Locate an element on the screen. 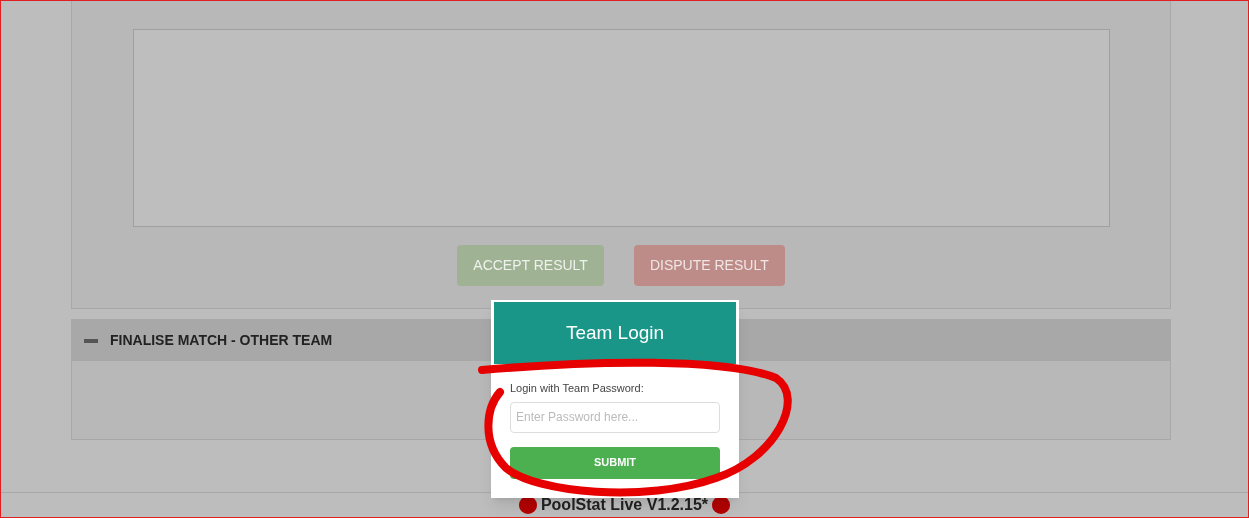 This screenshot has height=518, width=1249. password-label: Login with Team Password: is located at coordinates (577, 388).